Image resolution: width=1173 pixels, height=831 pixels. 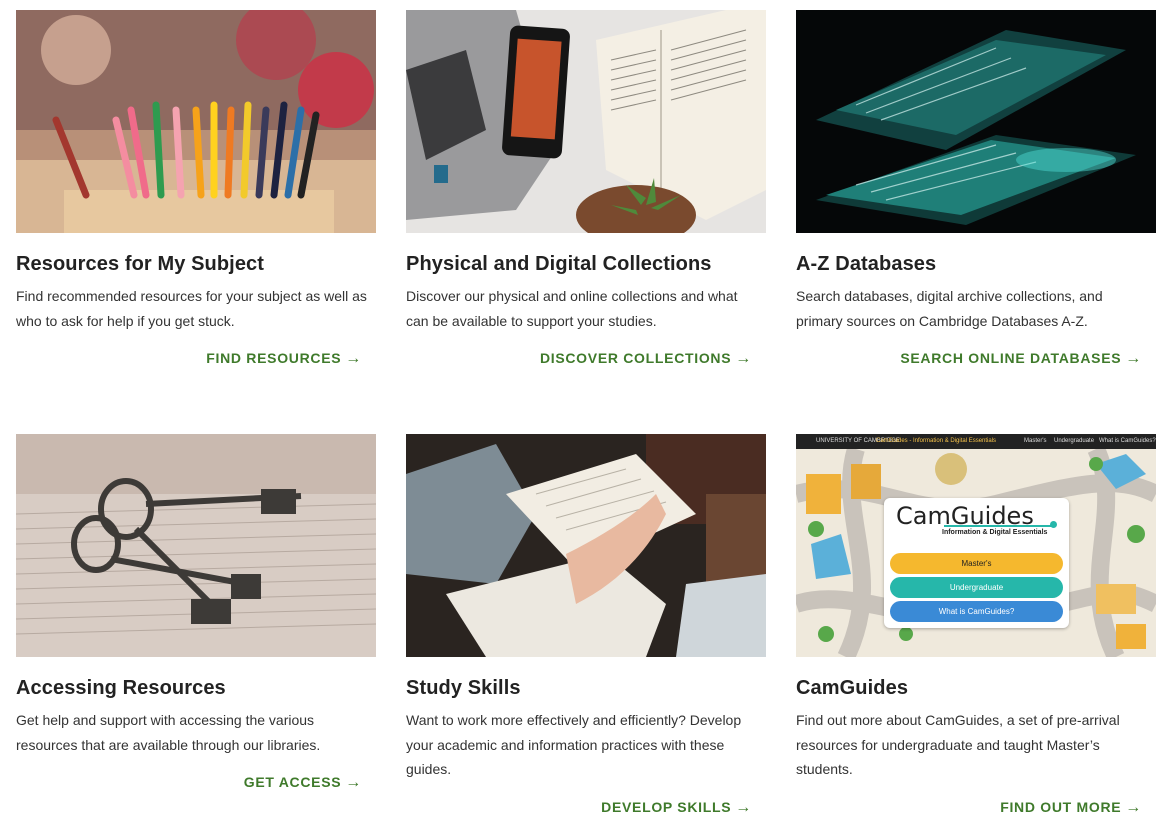 What do you see at coordinates (1053, 524) in the screenshot?
I see `logo-dot-icon` at bounding box center [1053, 524].